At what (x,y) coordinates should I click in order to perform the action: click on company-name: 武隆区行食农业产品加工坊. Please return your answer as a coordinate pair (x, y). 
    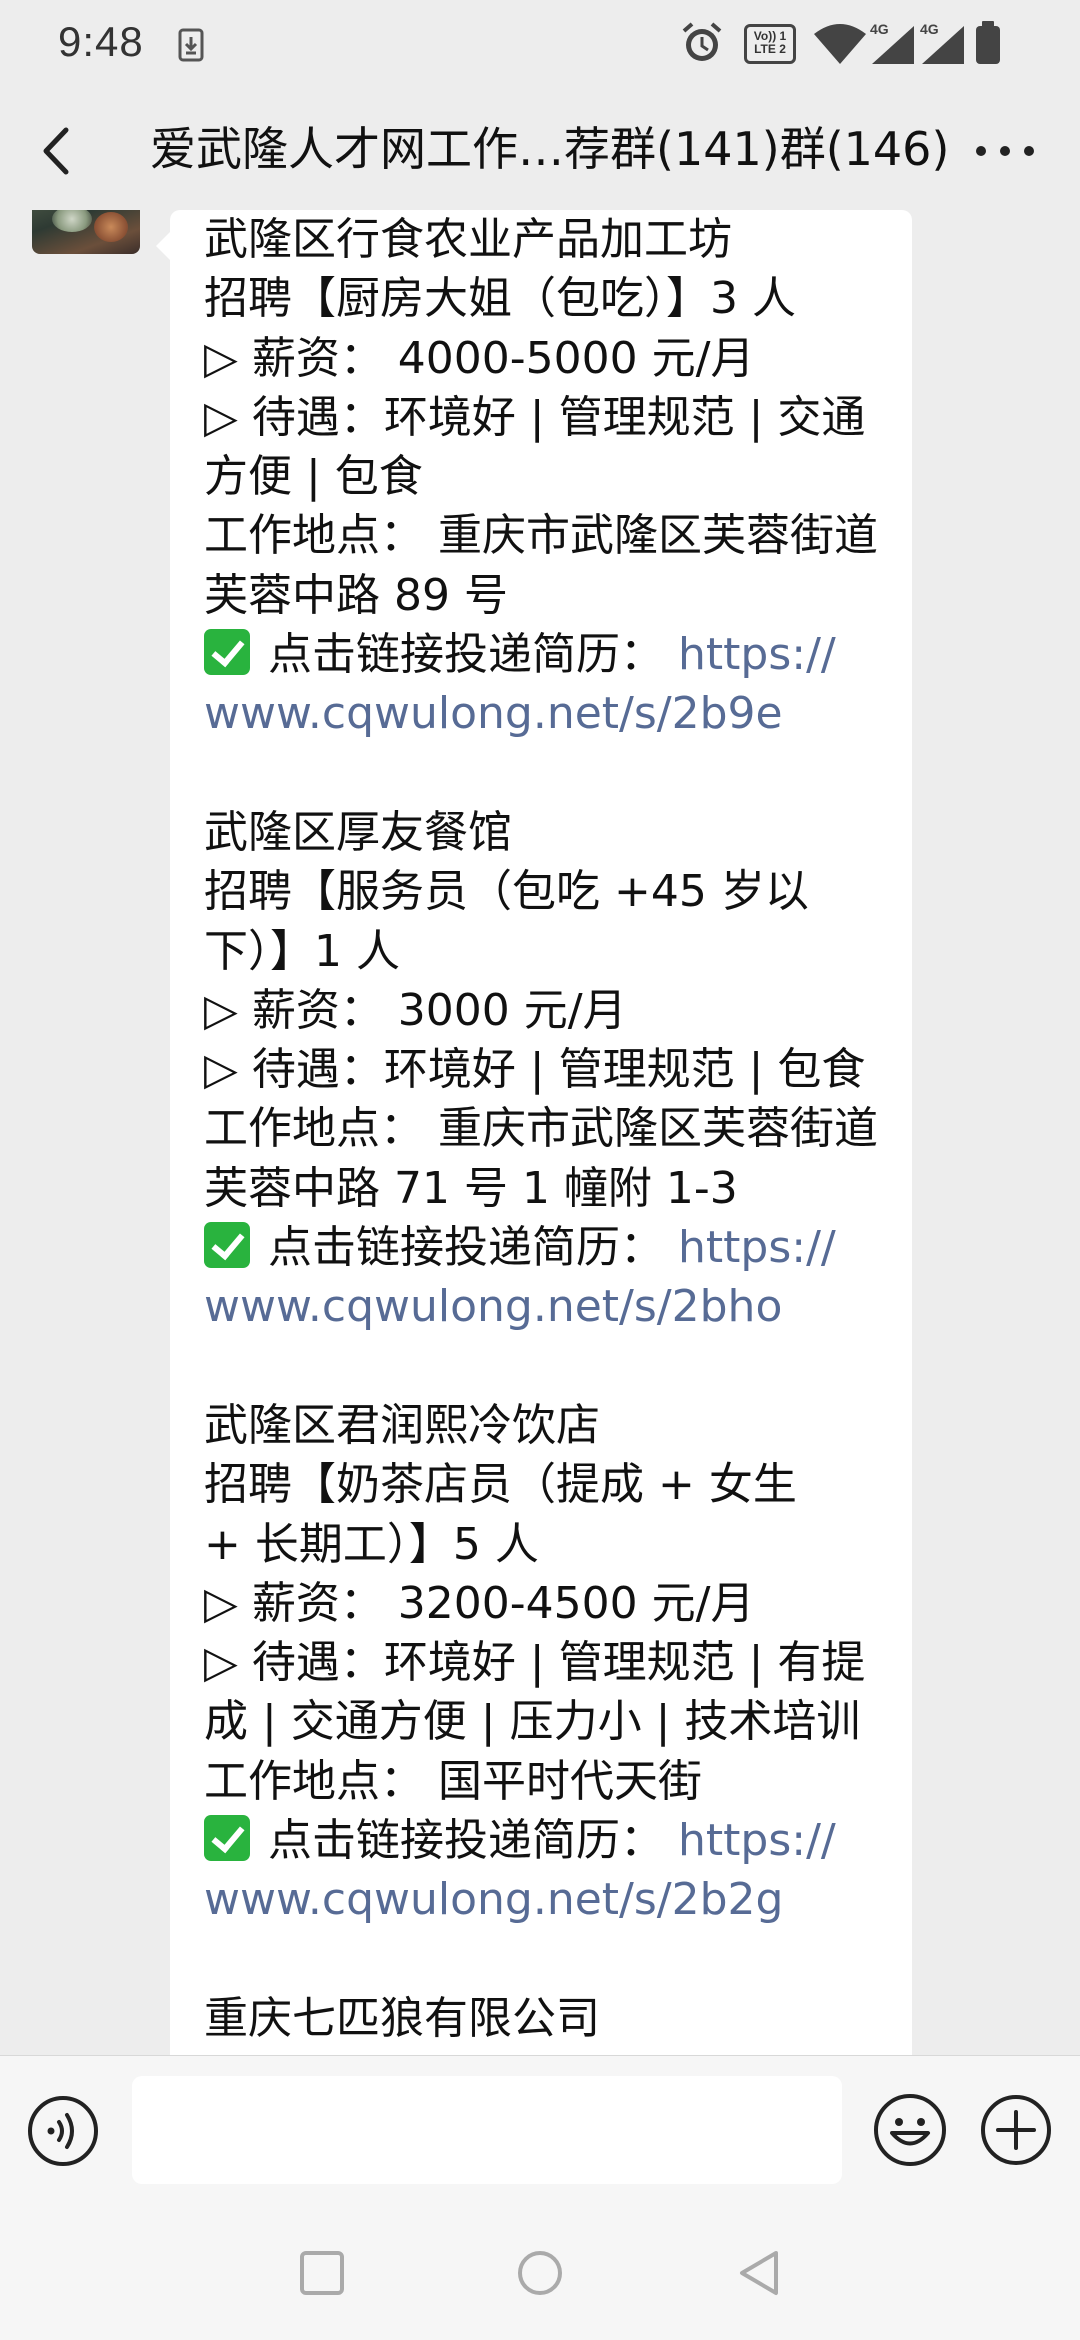
    Looking at the image, I should click on (468, 239).